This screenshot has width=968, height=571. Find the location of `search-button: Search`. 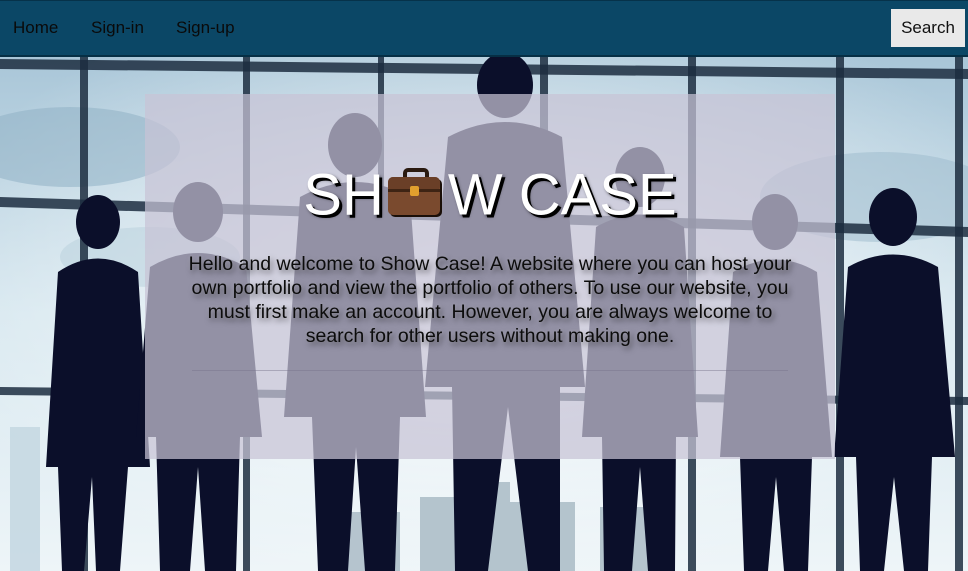

search-button: Search is located at coordinates (928, 28).